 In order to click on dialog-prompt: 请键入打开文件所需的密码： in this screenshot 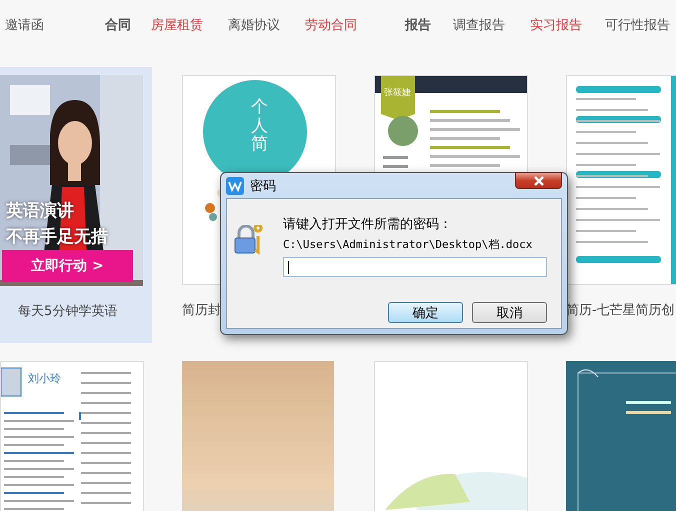, I will do `click(368, 224)`.